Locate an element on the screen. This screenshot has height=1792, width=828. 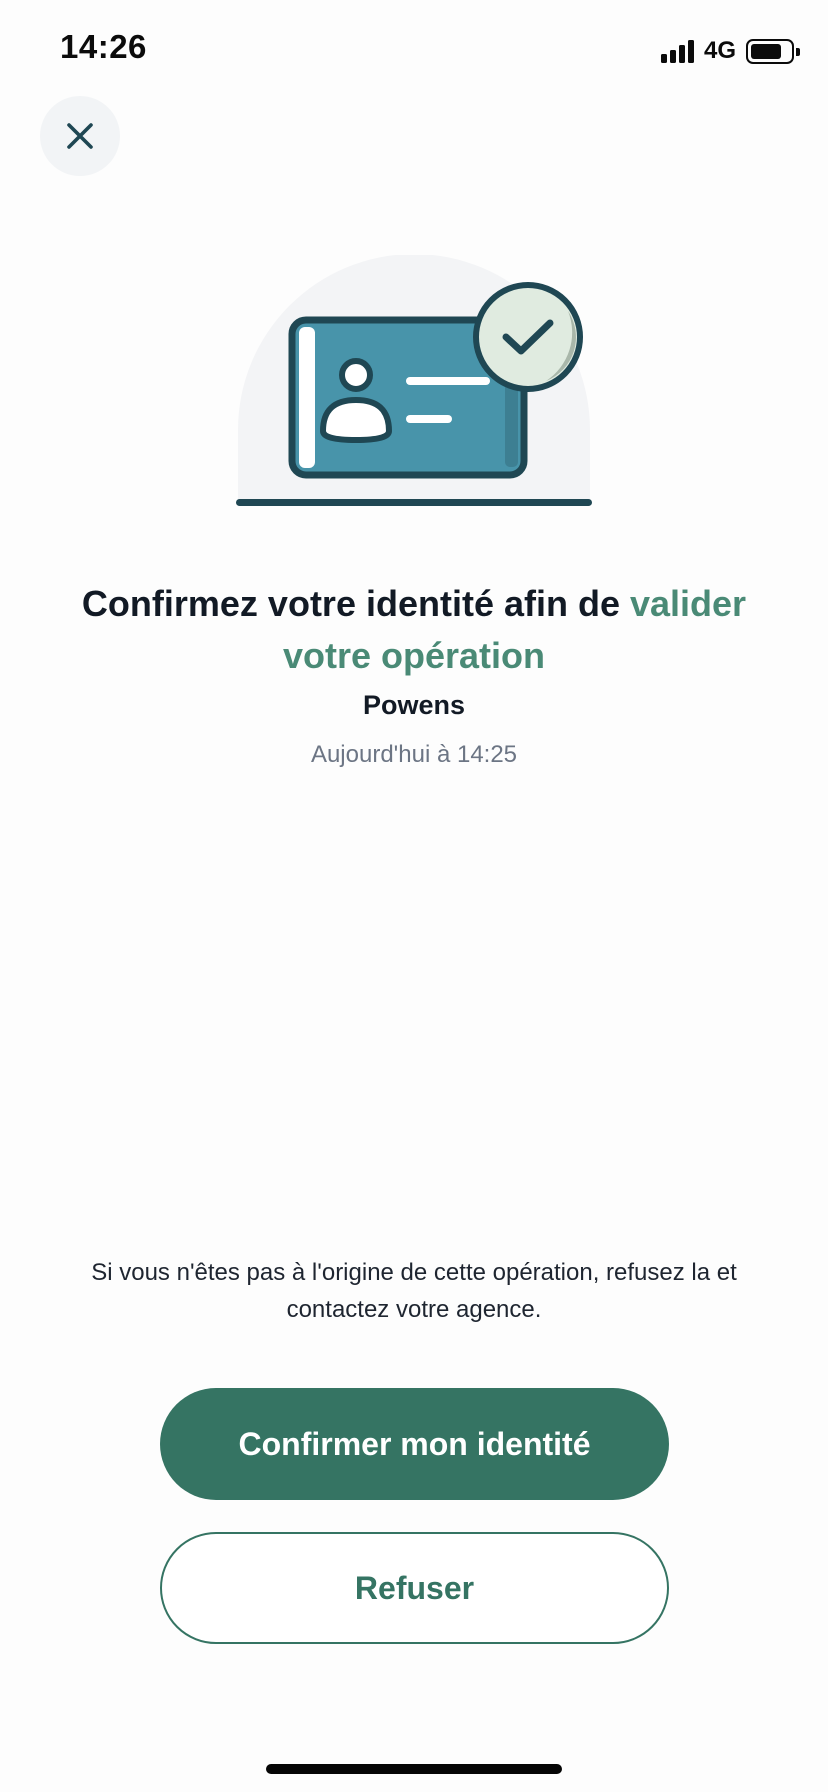
ground-line is located at coordinates (414, 502).